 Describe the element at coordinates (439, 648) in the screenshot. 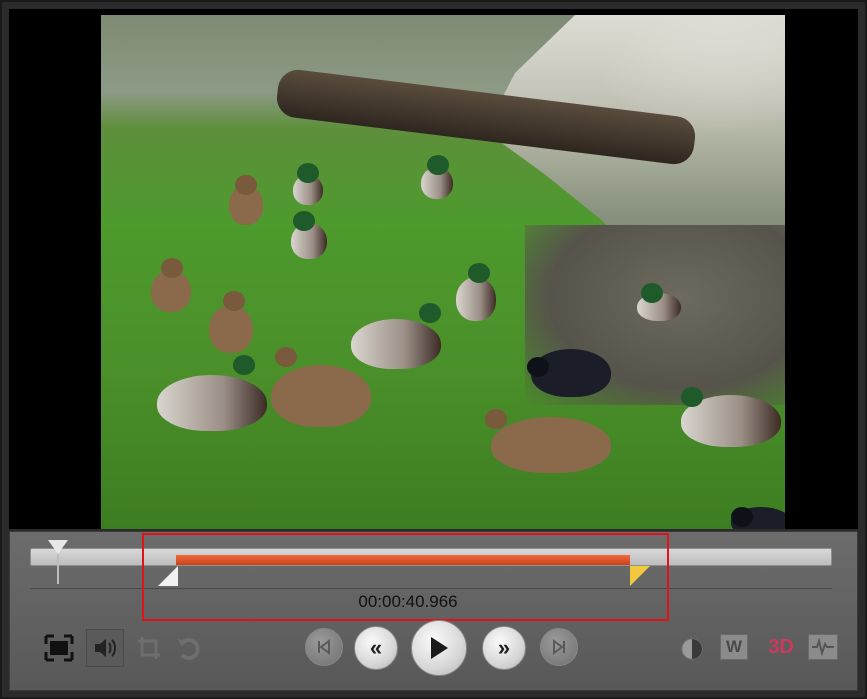

I see `play-button` at that location.